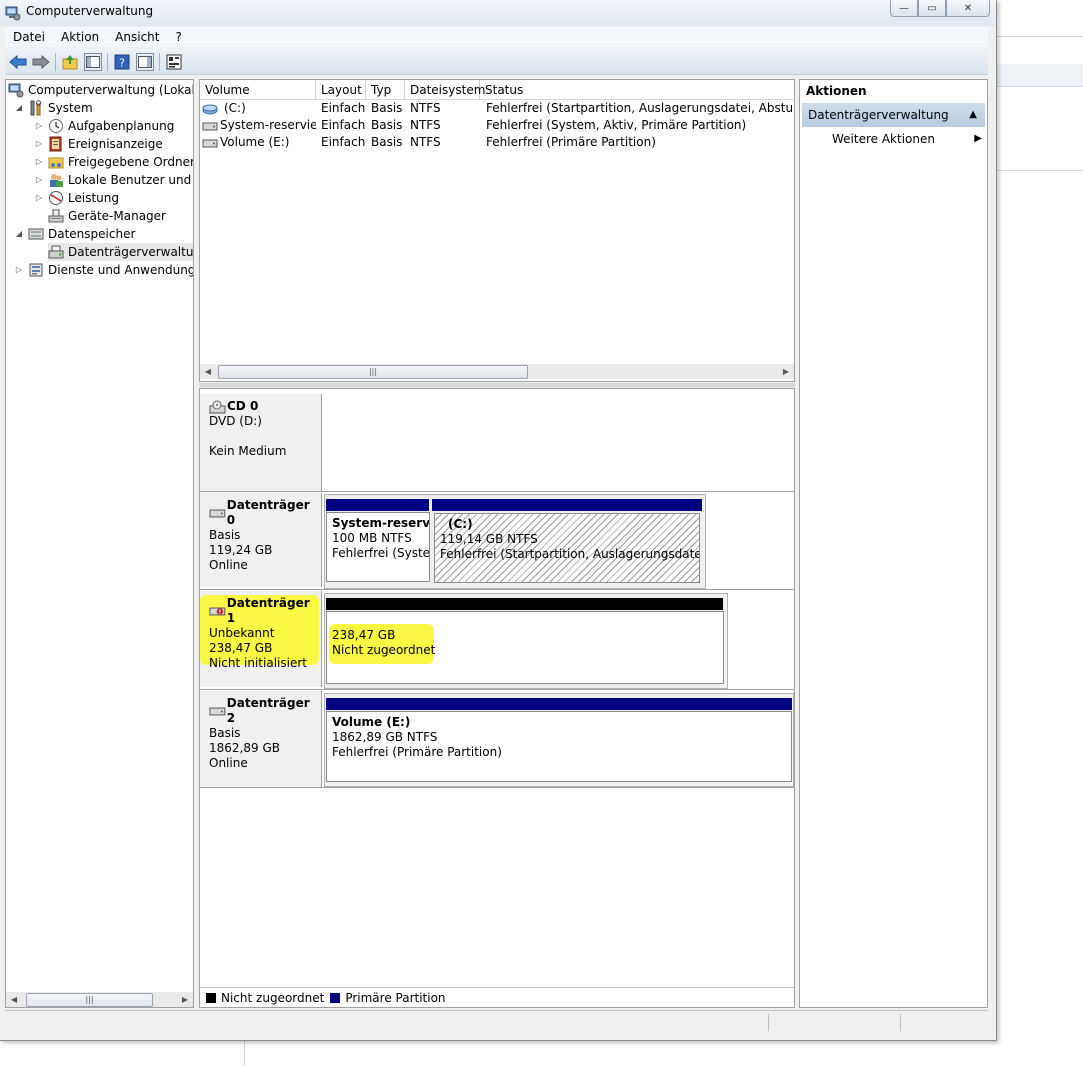 The image size is (1083, 1066). I want to click on partition-bar-primary, so click(377, 505).